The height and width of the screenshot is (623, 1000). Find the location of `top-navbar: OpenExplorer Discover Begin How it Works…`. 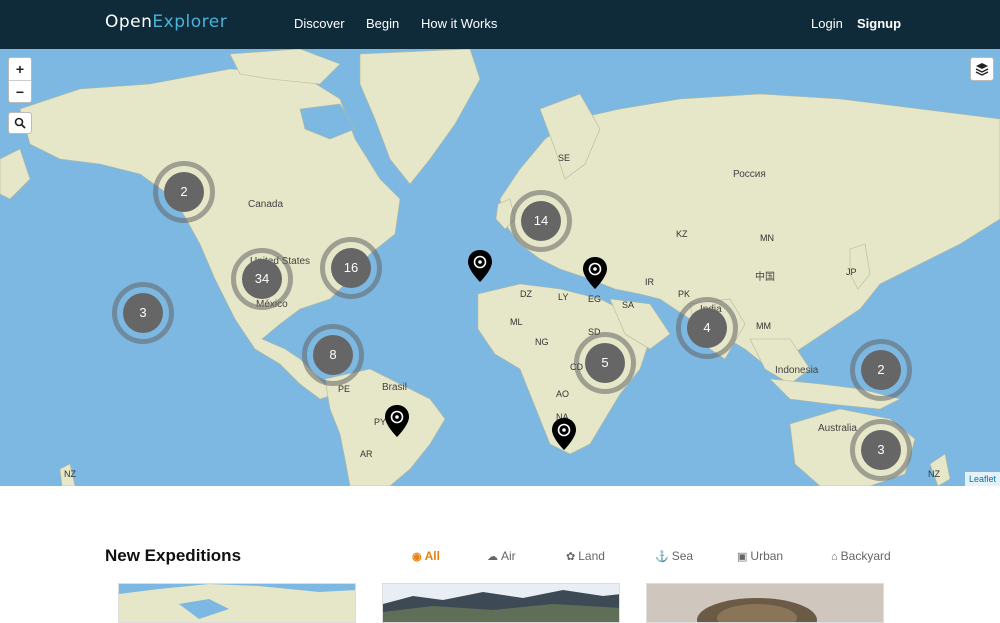

top-navbar: OpenExplorer Discover Begin How it Works… is located at coordinates (500, 24).